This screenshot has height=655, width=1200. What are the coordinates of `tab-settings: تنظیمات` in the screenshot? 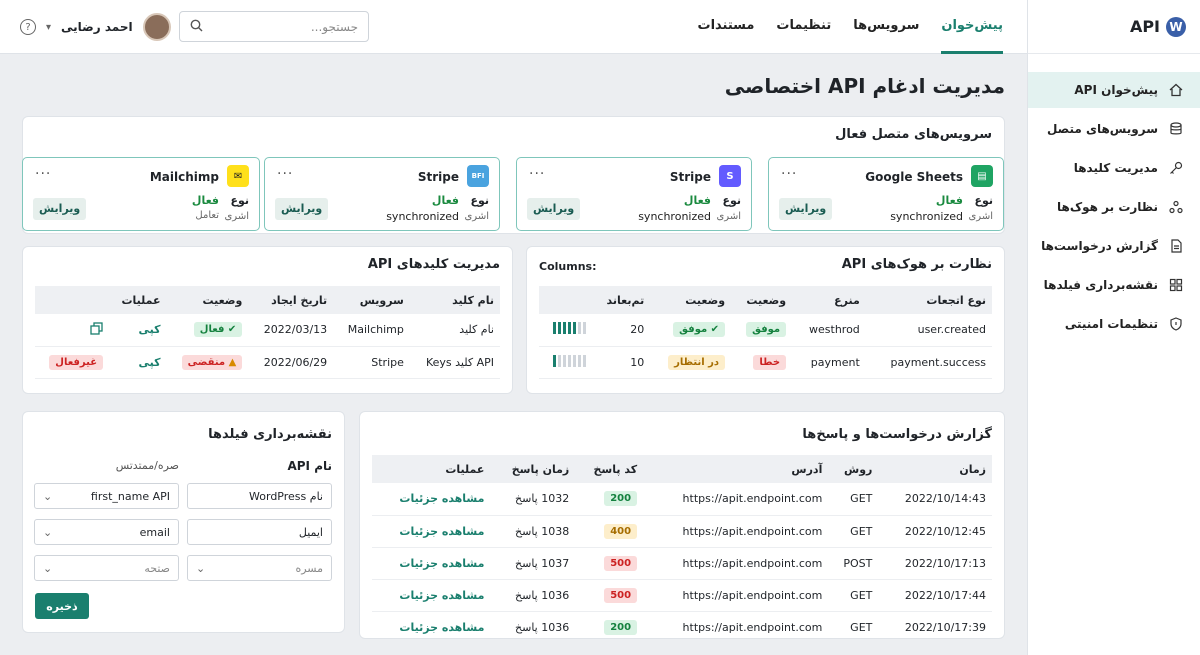 It's located at (803, 27).